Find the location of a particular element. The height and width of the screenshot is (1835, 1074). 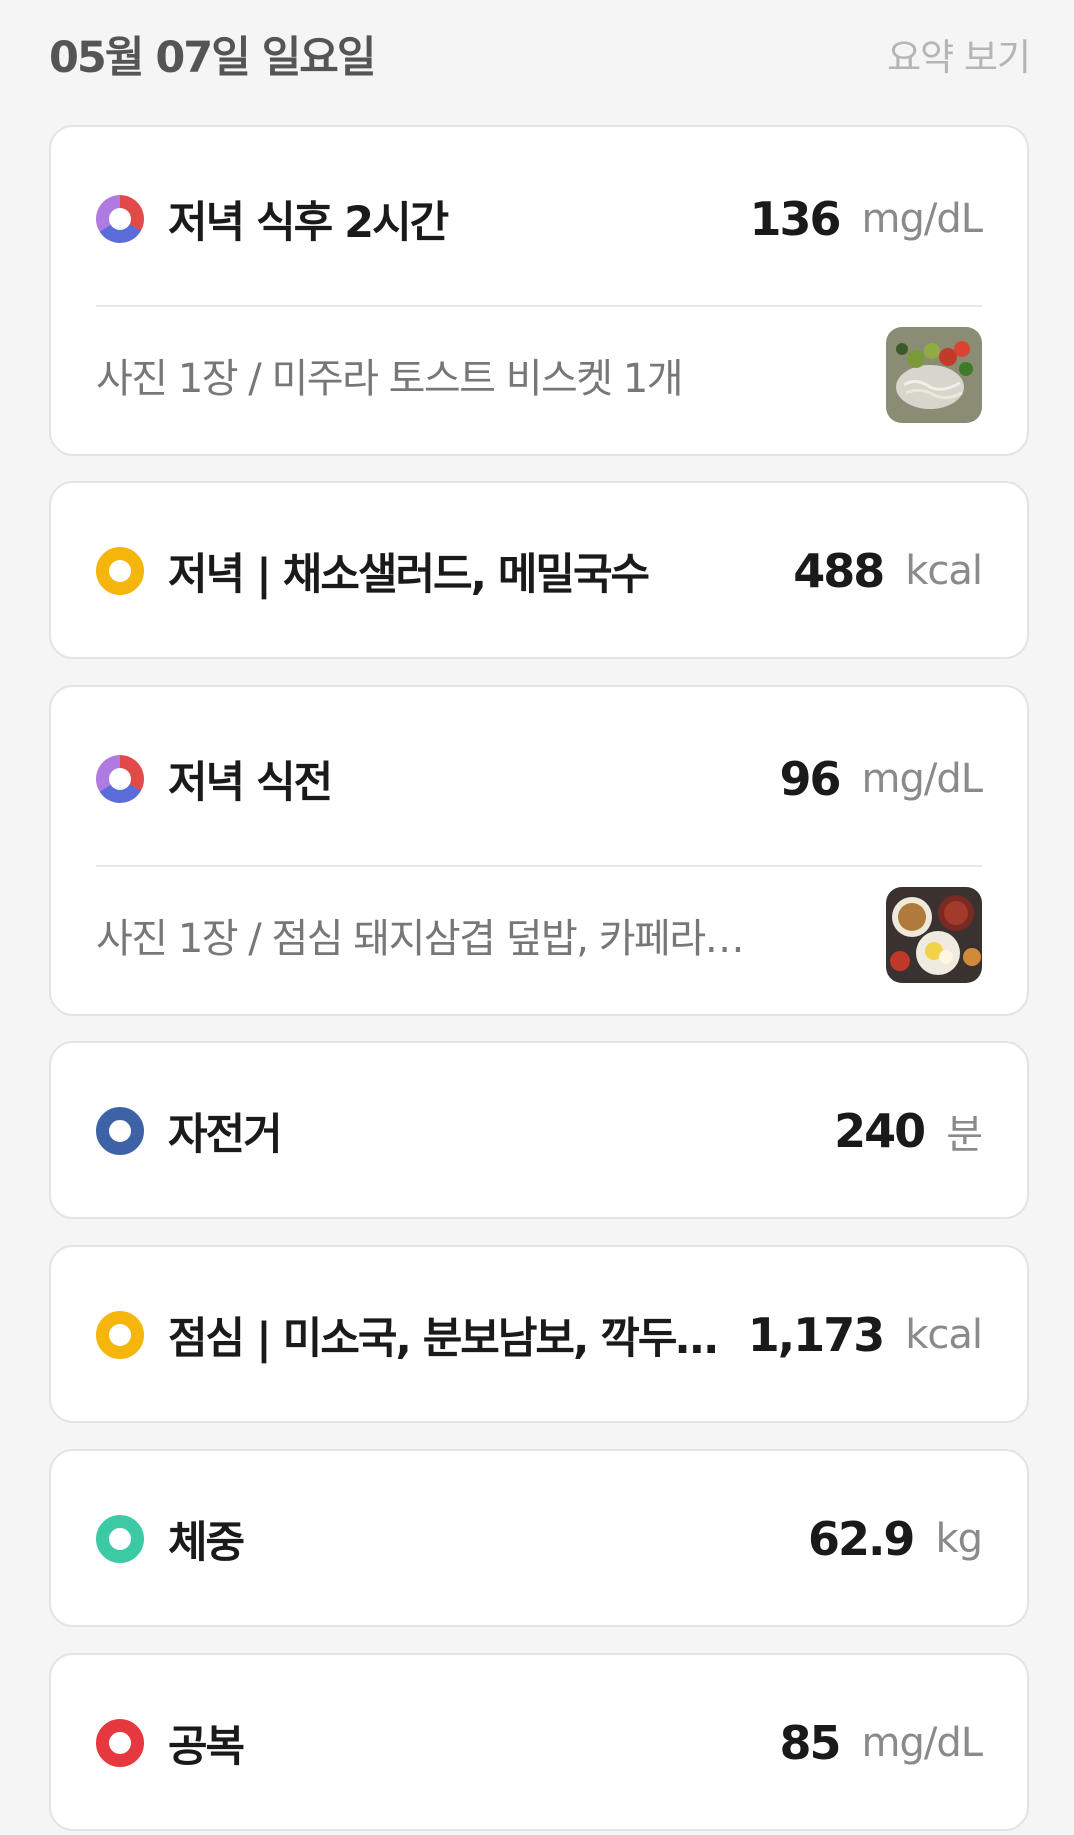

salad-photo-thumbnail is located at coordinates (934, 375).